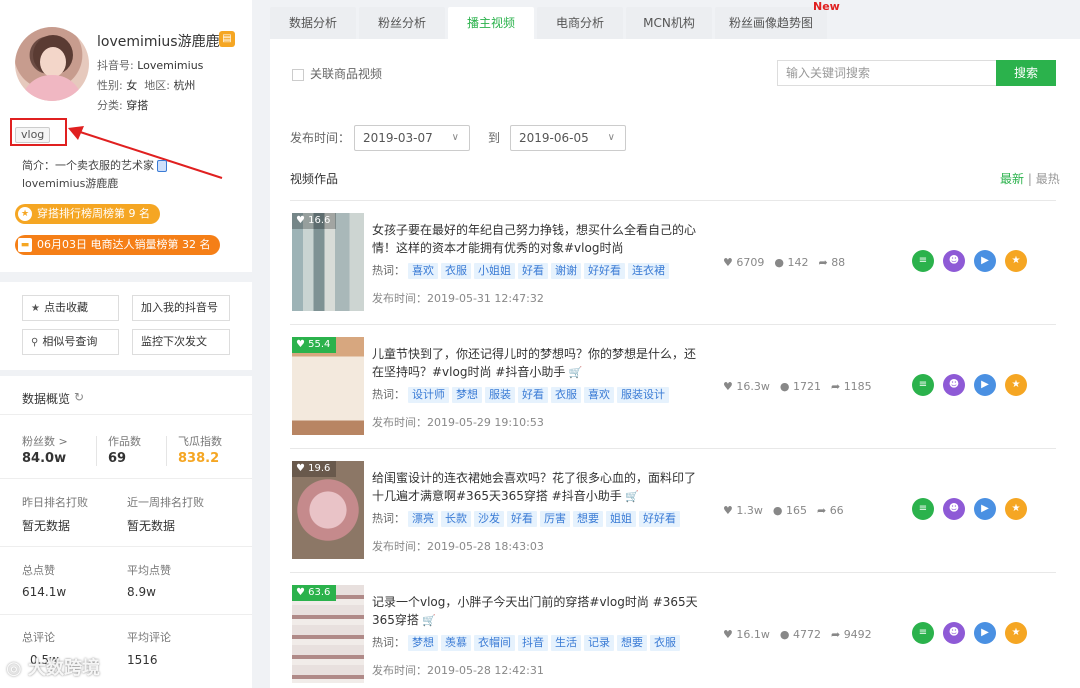 The height and width of the screenshot is (688, 1080). I want to click on keyword-tag: 小姐姐, so click(494, 271).